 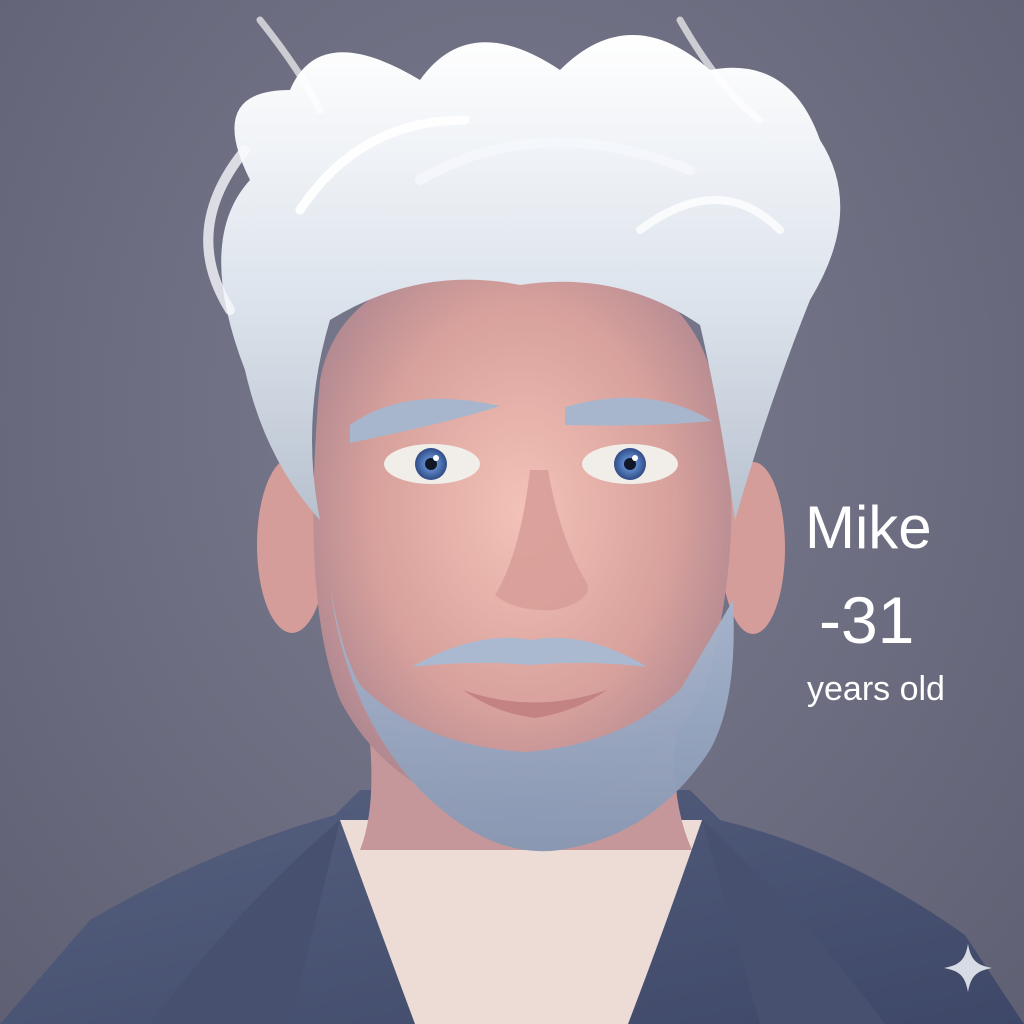 I want to click on age-unit-text: years old, so click(x=876, y=689).